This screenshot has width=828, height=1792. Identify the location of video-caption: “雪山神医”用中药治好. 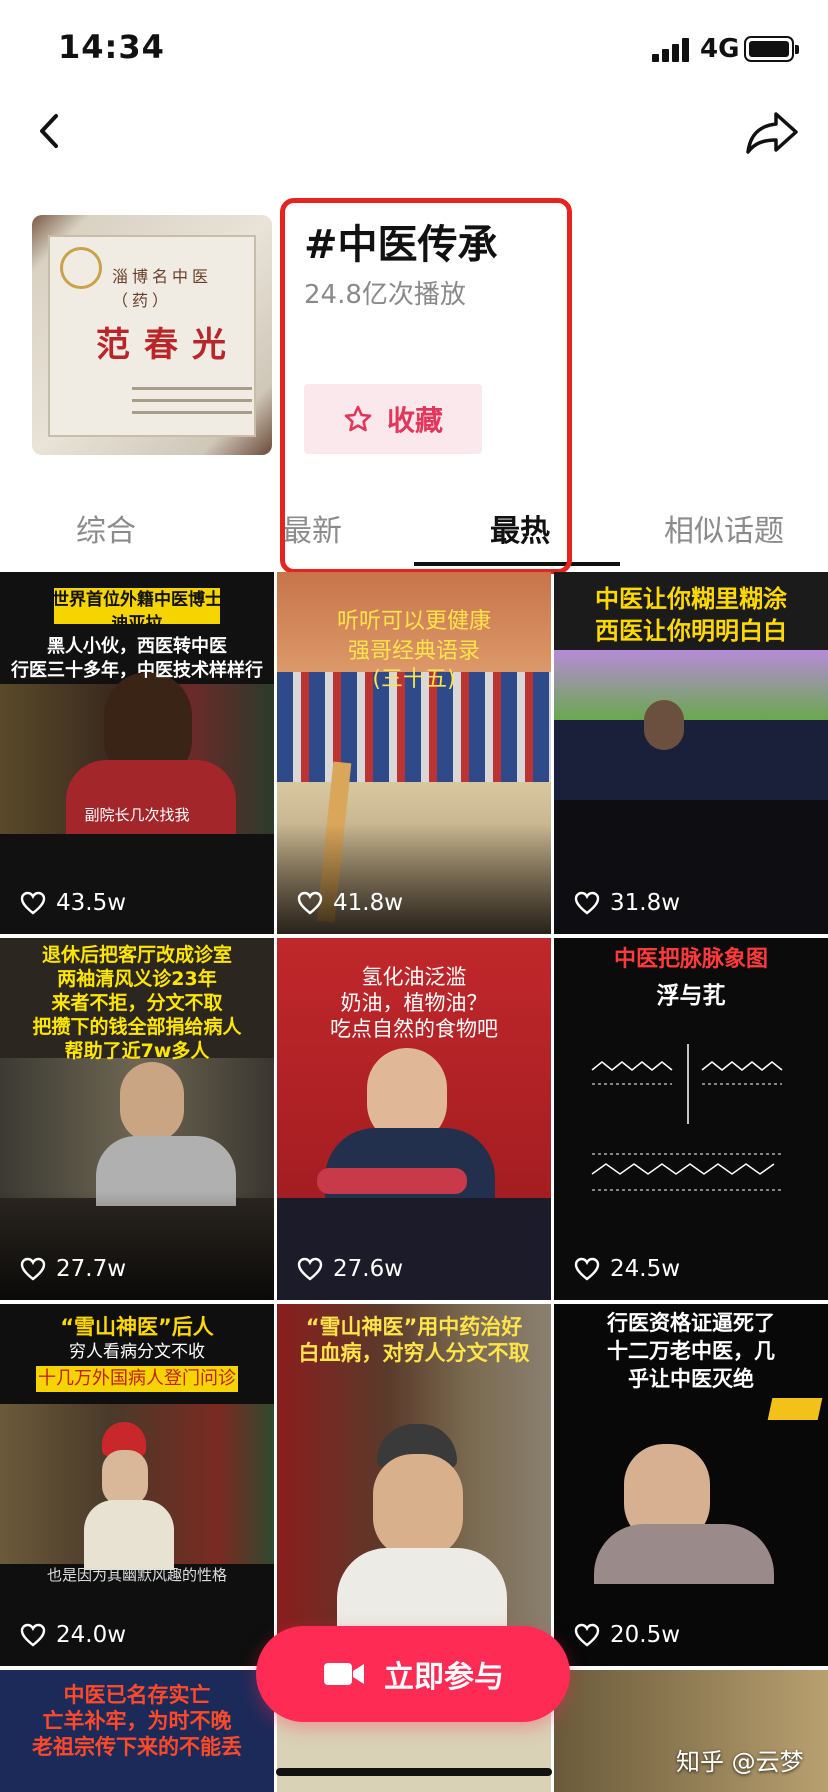
(414, 1327).